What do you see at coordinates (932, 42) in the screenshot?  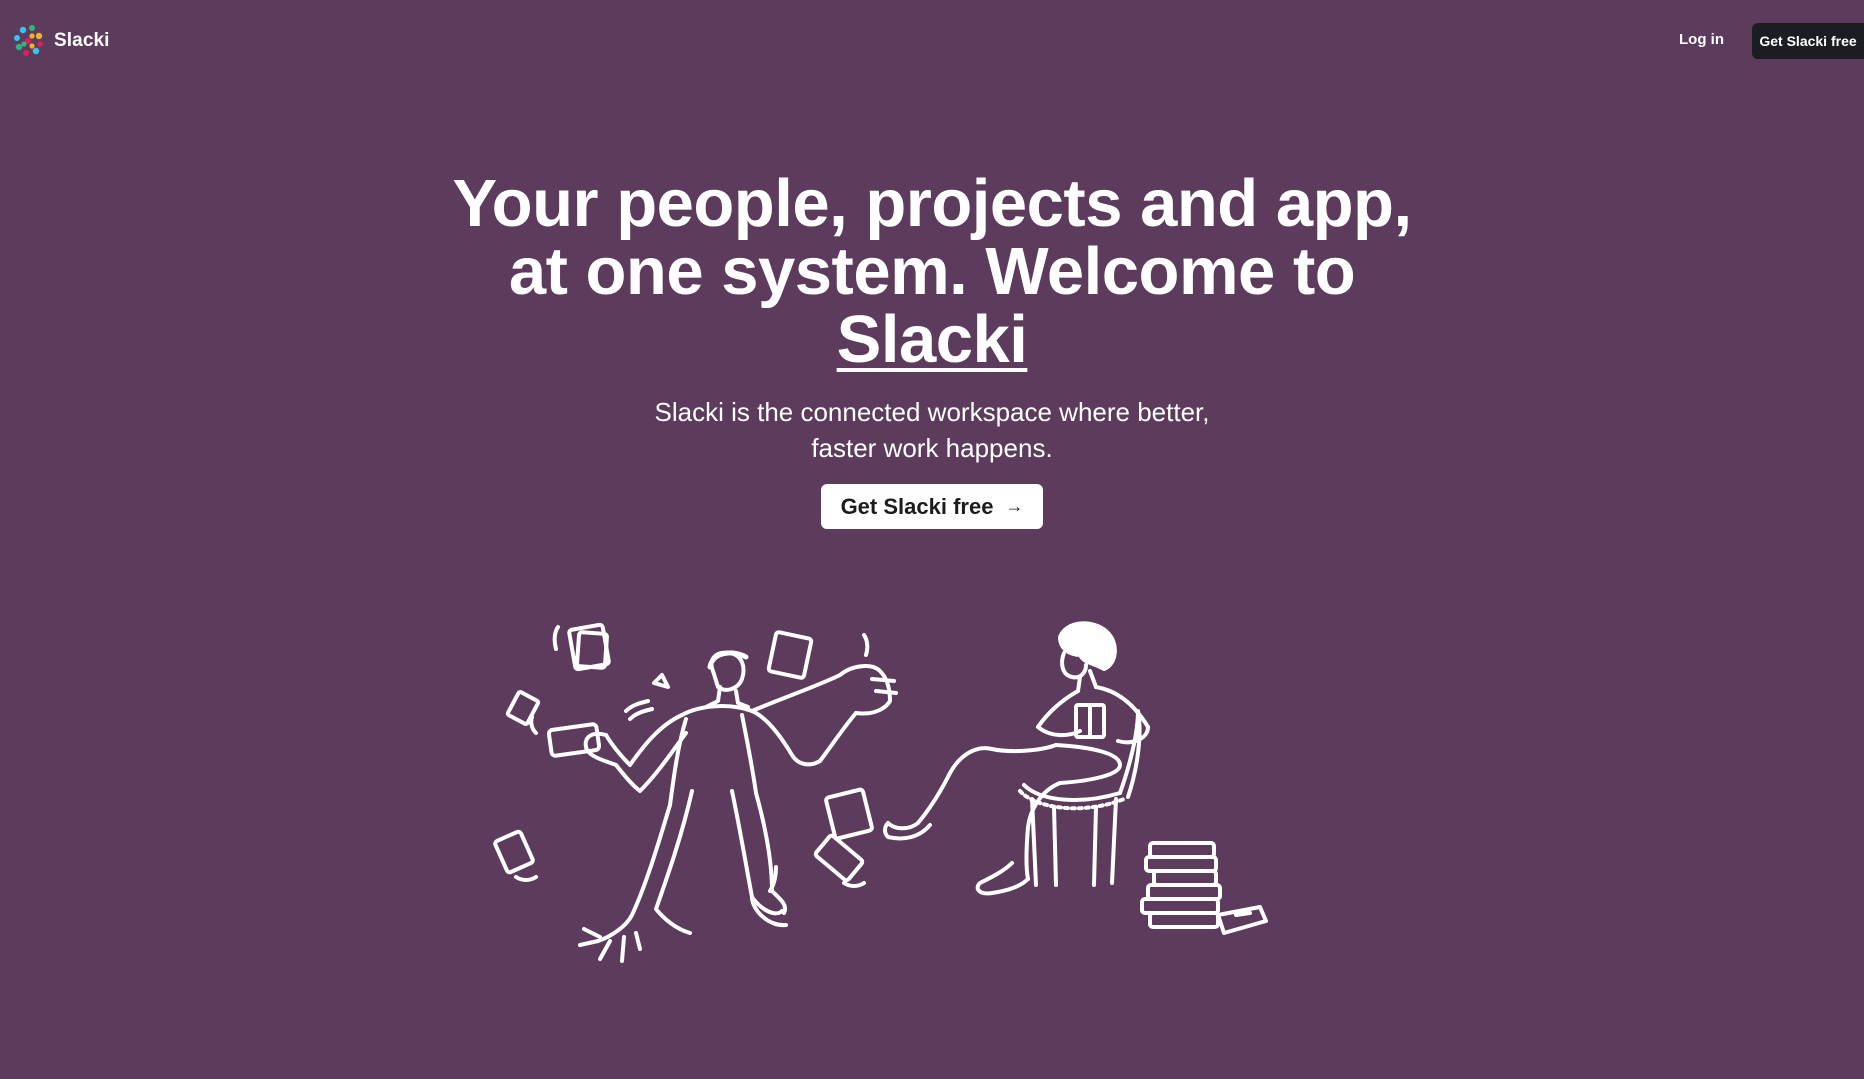 I see `top-nav: Slacki Log in Get Slacki free` at bounding box center [932, 42].